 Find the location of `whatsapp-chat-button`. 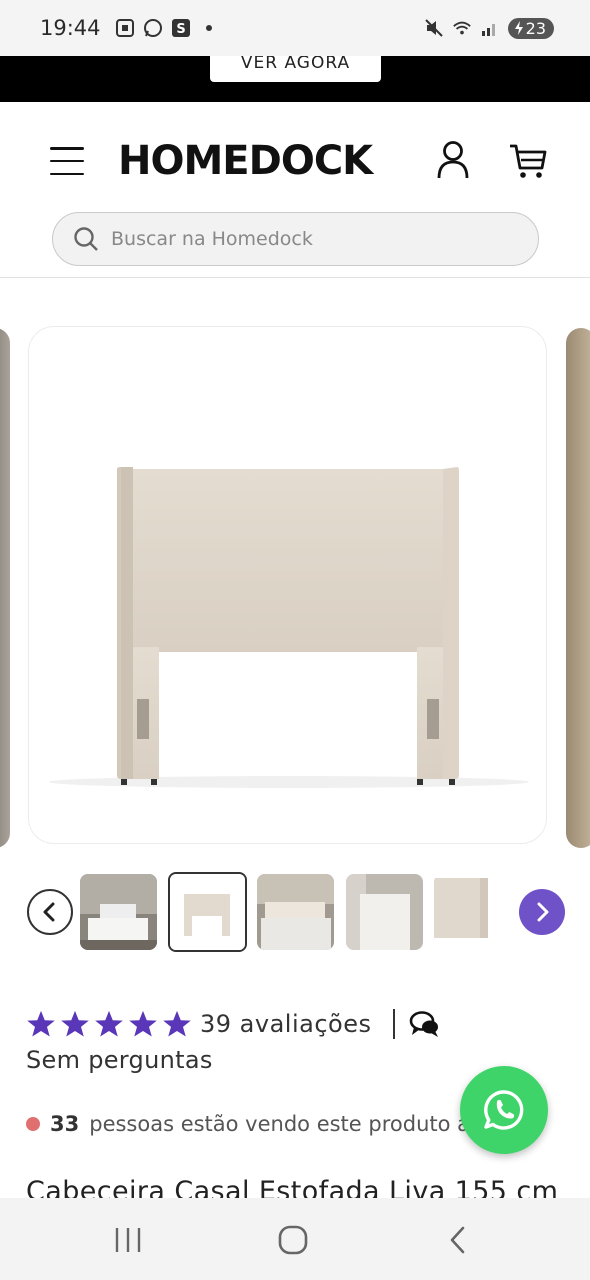

whatsapp-chat-button is located at coordinates (504, 1110).